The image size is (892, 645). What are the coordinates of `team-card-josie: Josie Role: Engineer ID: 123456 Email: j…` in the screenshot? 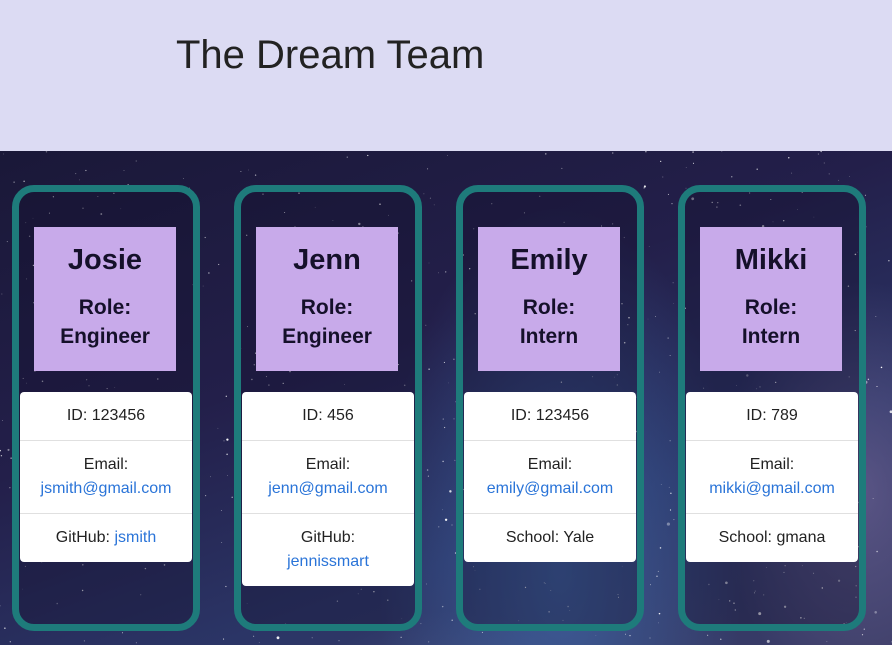 It's located at (106, 408).